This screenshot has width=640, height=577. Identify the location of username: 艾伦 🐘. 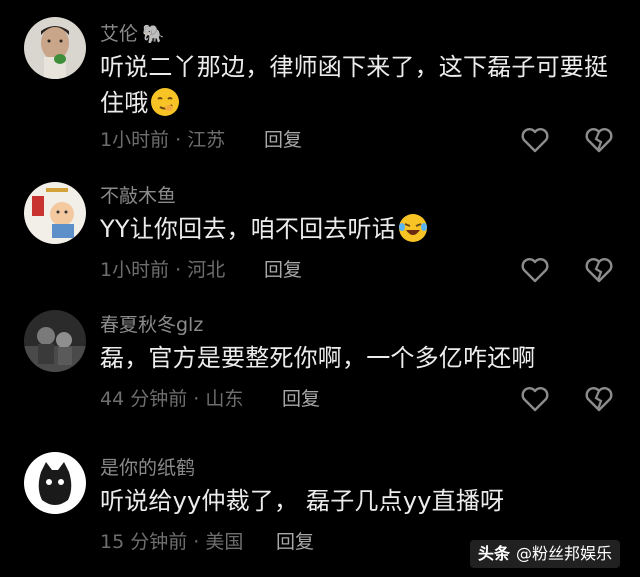
(132, 34).